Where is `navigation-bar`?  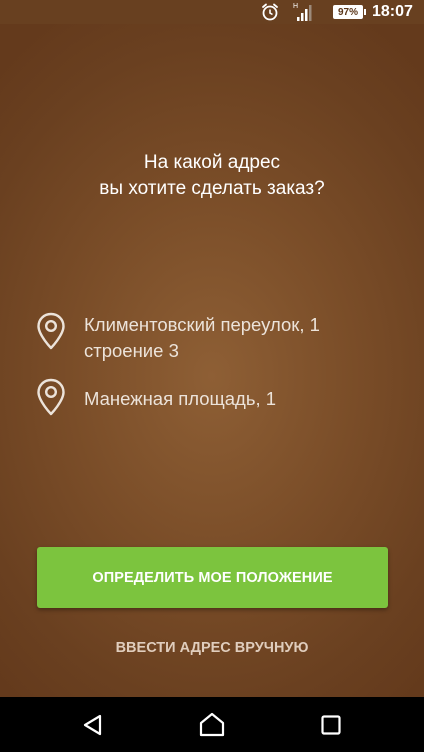 navigation-bar is located at coordinates (212, 724).